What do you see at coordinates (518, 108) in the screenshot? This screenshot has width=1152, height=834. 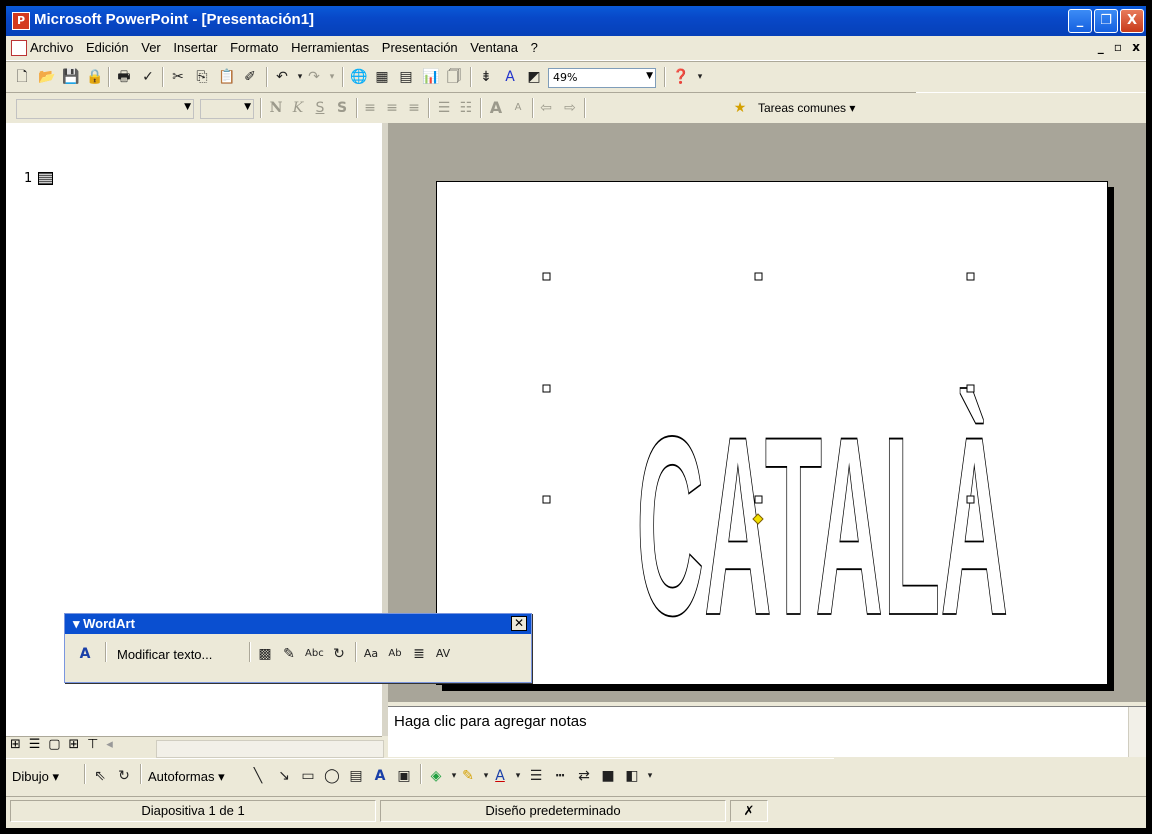 I see `decrease-font-icon: A` at bounding box center [518, 108].